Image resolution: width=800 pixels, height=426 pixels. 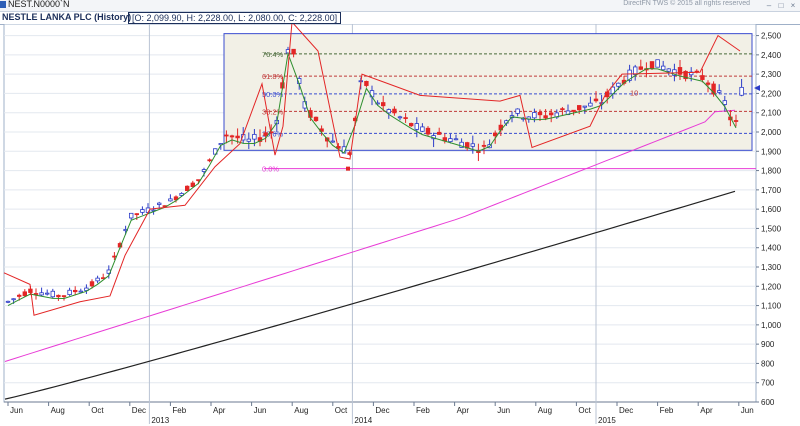 I want to click on maximize-icon: □, so click(x=781, y=5).